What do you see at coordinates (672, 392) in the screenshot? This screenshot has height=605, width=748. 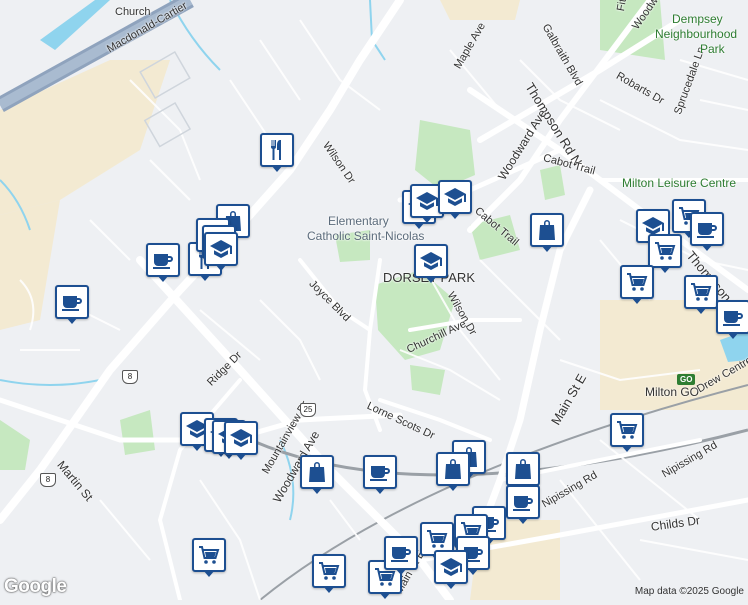 I see `street-label-milton-go: Milton GO` at bounding box center [672, 392].